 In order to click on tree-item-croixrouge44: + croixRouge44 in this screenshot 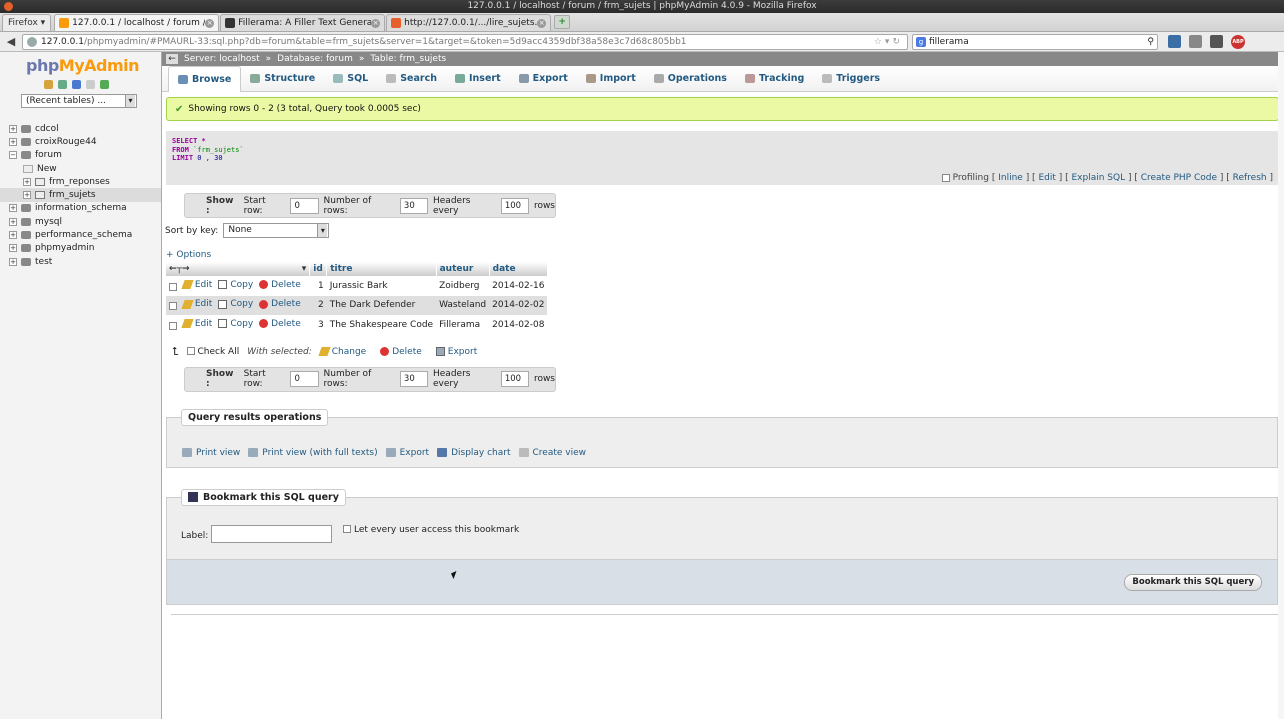, I will do `click(80, 141)`.